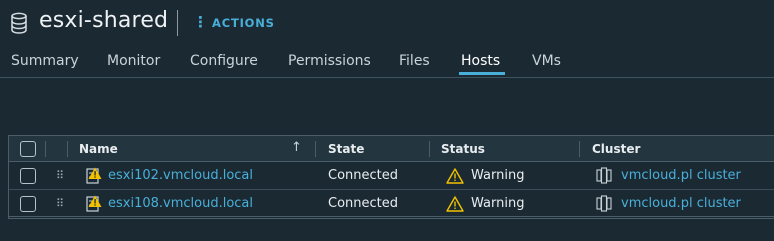 The width and height of the screenshot is (774, 241). What do you see at coordinates (480, 61) in the screenshot?
I see `tab-hosts: Hosts` at bounding box center [480, 61].